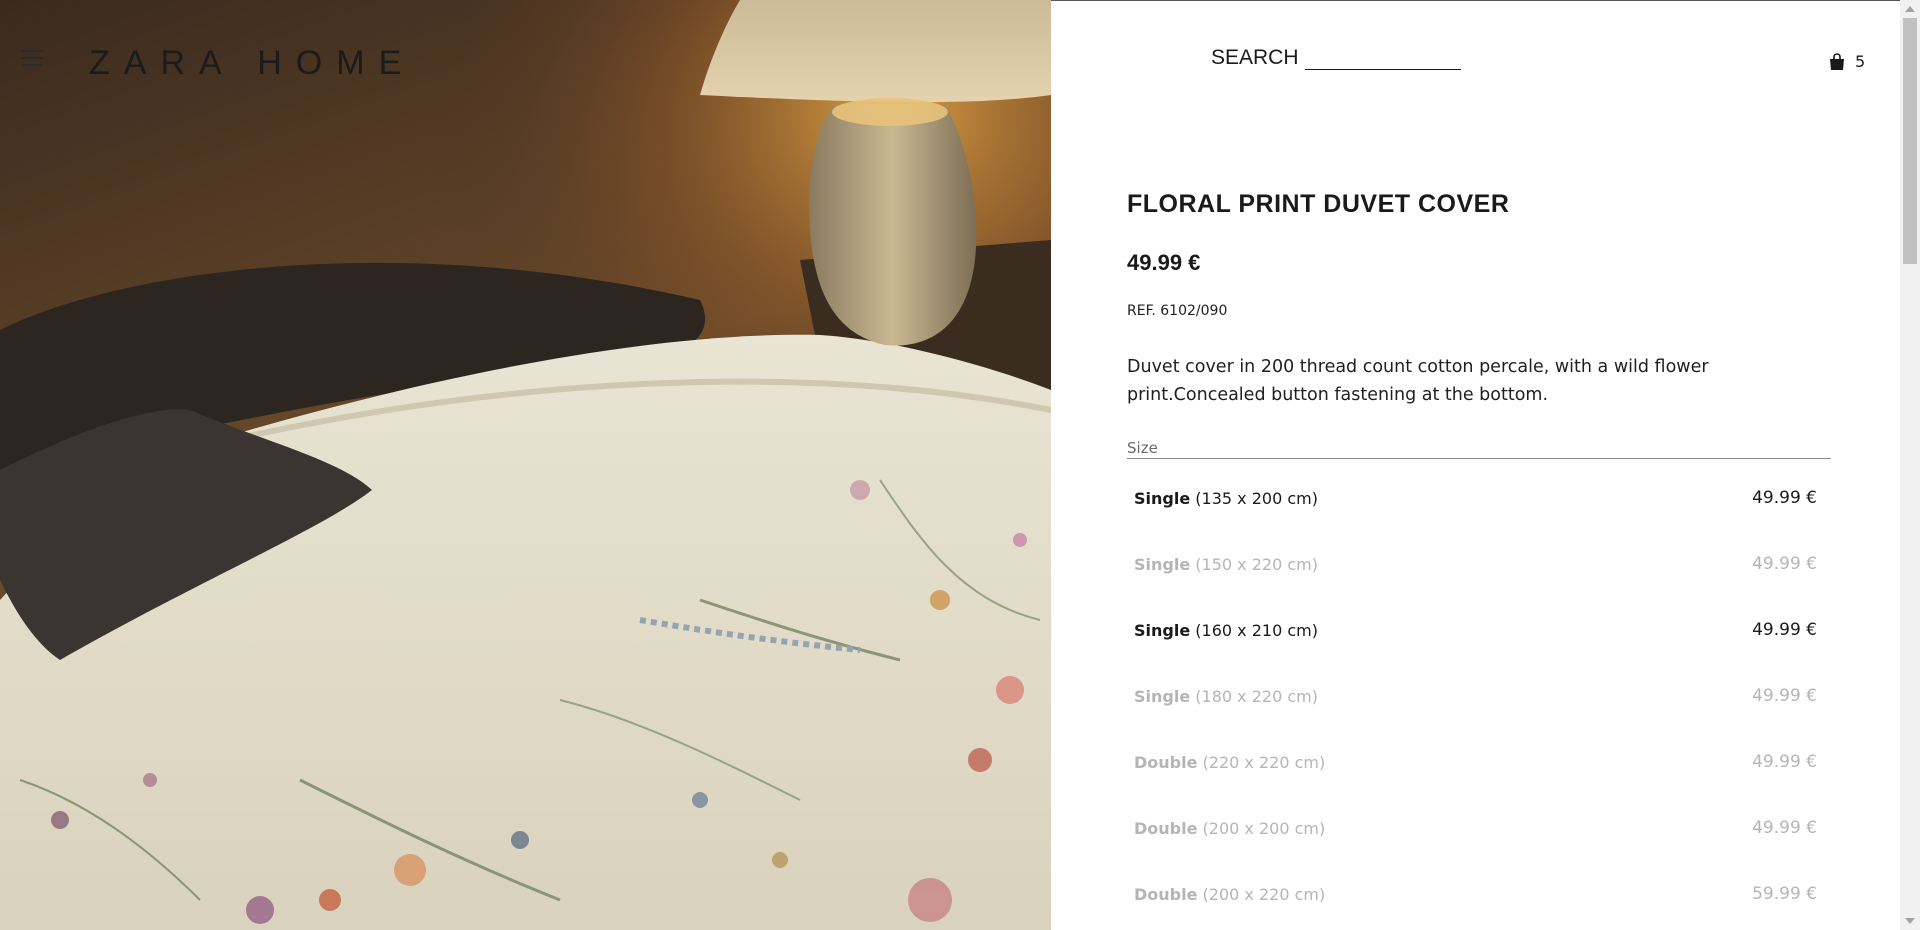  Describe the element at coordinates (1177, 311) in the screenshot. I see `product-reference: REF. 6102/090` at that location.